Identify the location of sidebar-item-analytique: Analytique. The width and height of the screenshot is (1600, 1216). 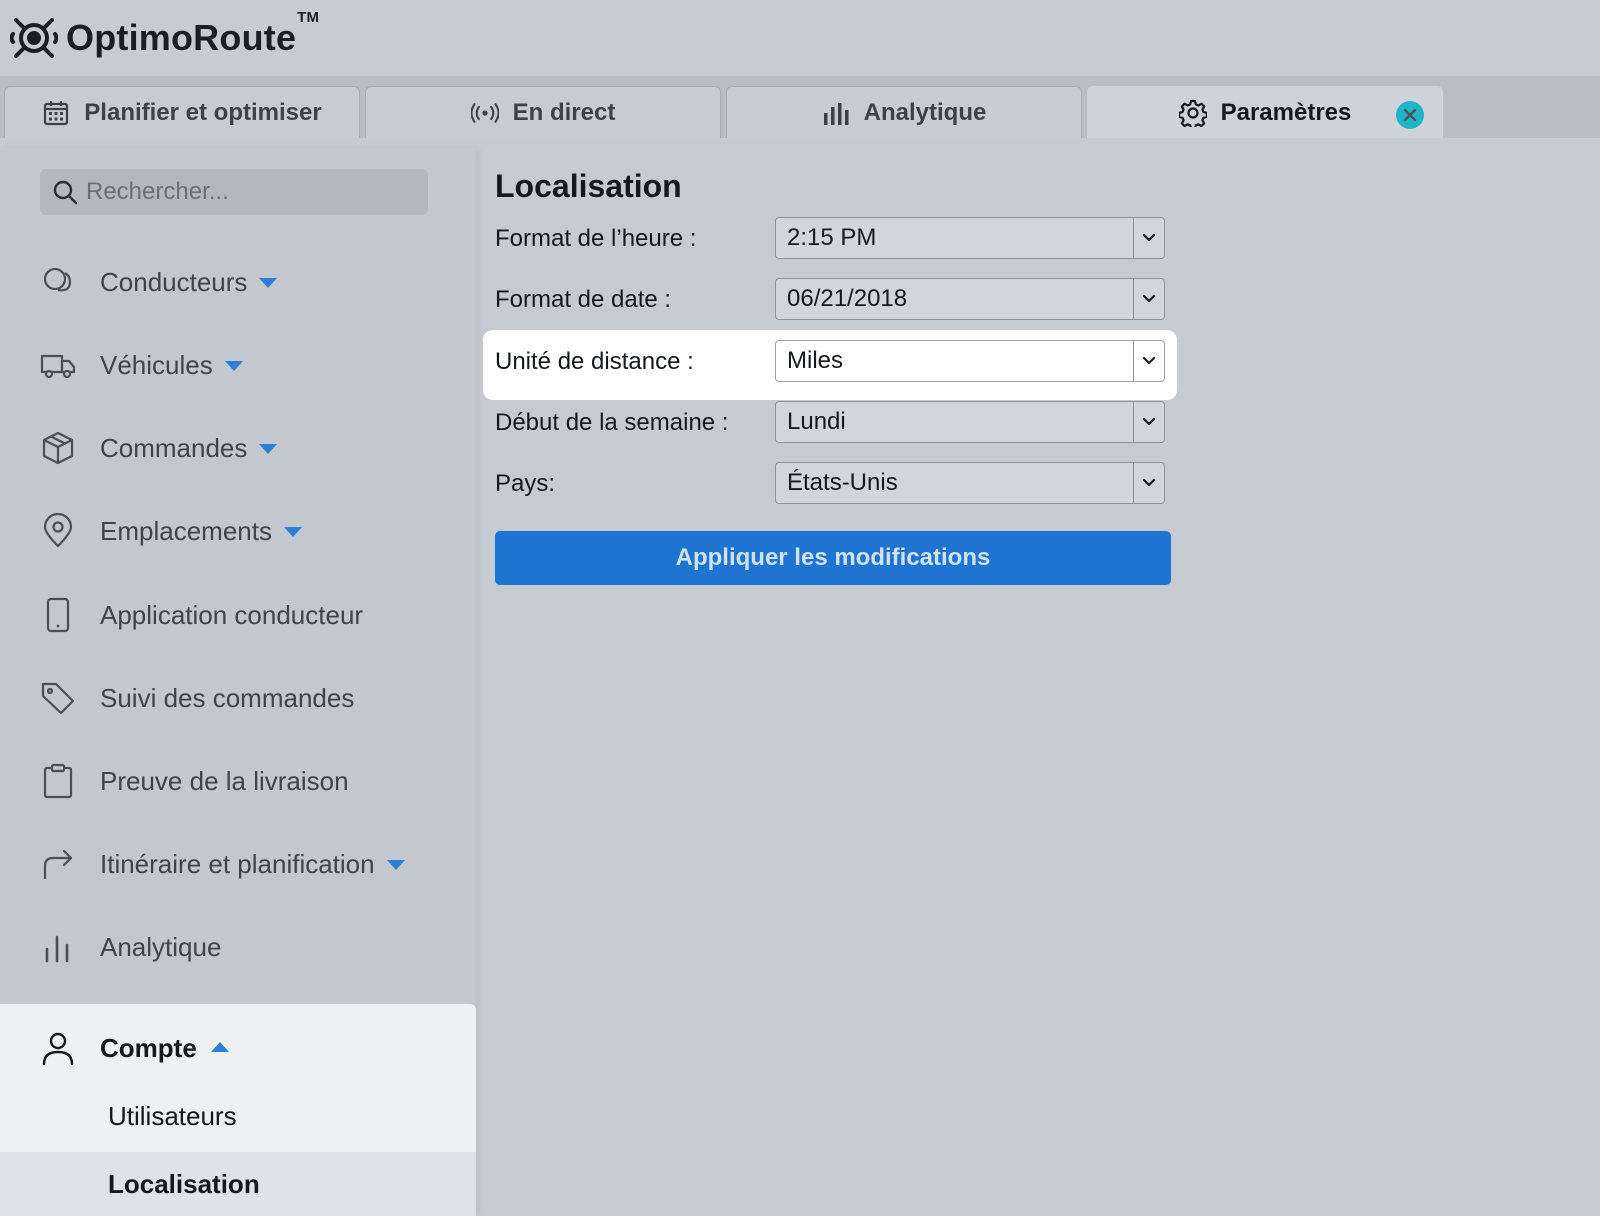
(238, 947).